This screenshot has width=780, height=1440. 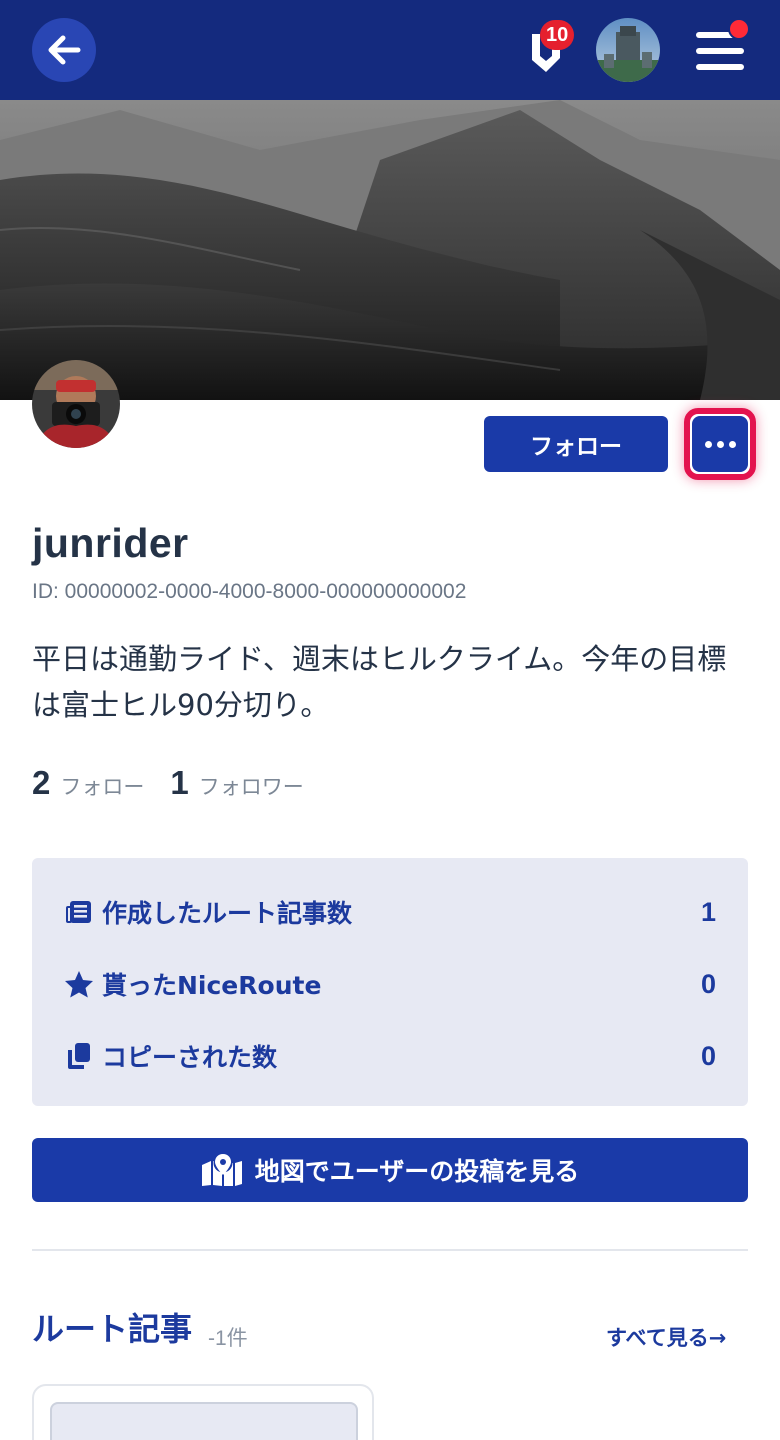 I want to click on arrow-left-icon, so click(x=64, y=50).